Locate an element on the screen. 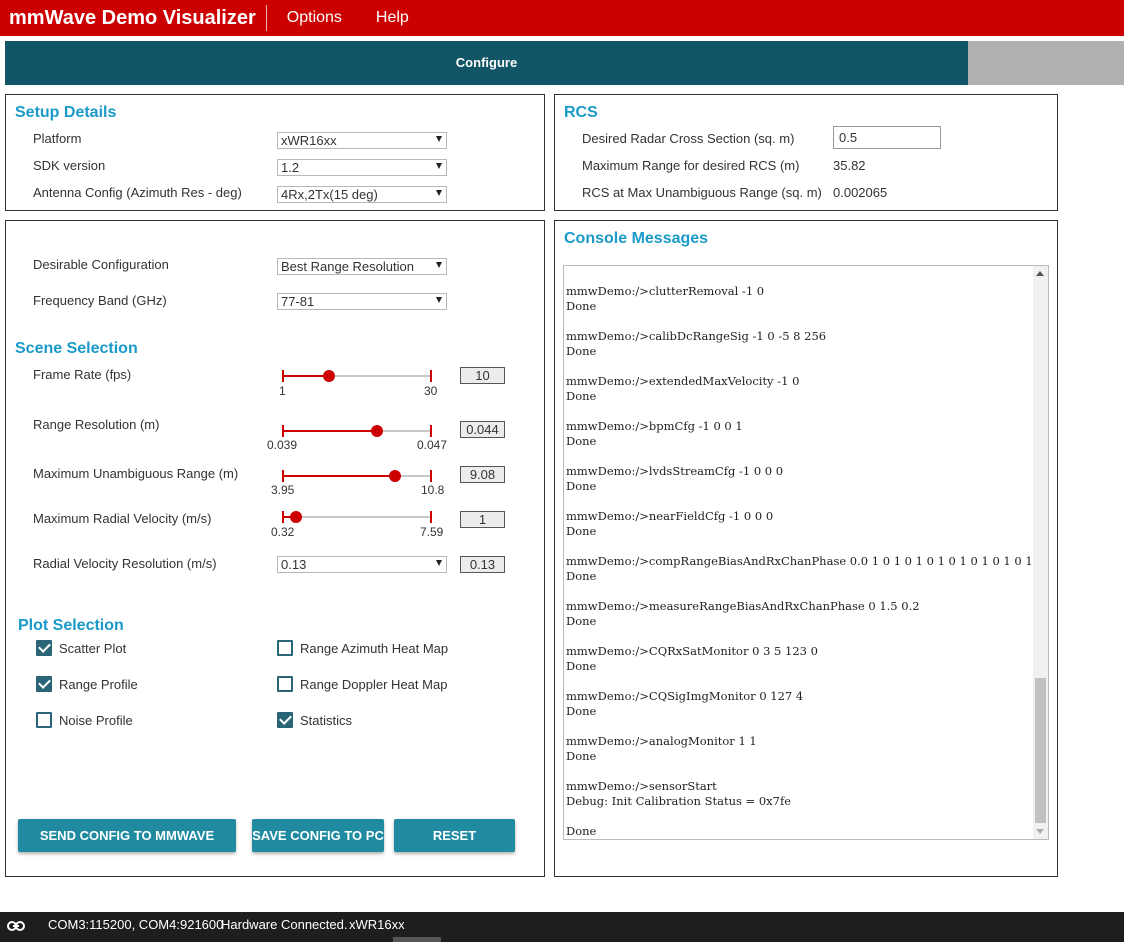 The width and height of the screenshot is (1124, 942). range-profile-label: Range Profile is located at coordinates (98, 684).